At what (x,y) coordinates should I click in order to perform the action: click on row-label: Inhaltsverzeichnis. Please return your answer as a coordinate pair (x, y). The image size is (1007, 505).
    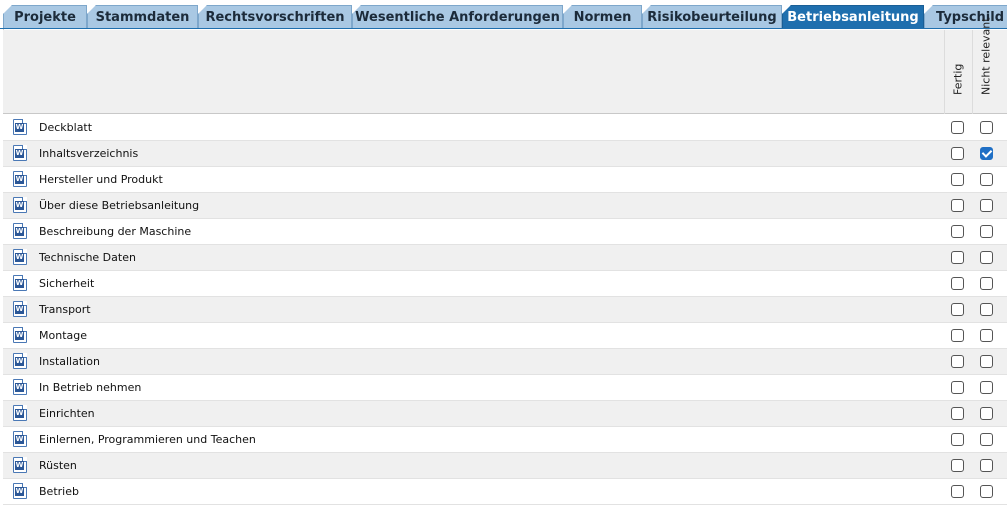
    Looking at the image, I should click on (89, 153).